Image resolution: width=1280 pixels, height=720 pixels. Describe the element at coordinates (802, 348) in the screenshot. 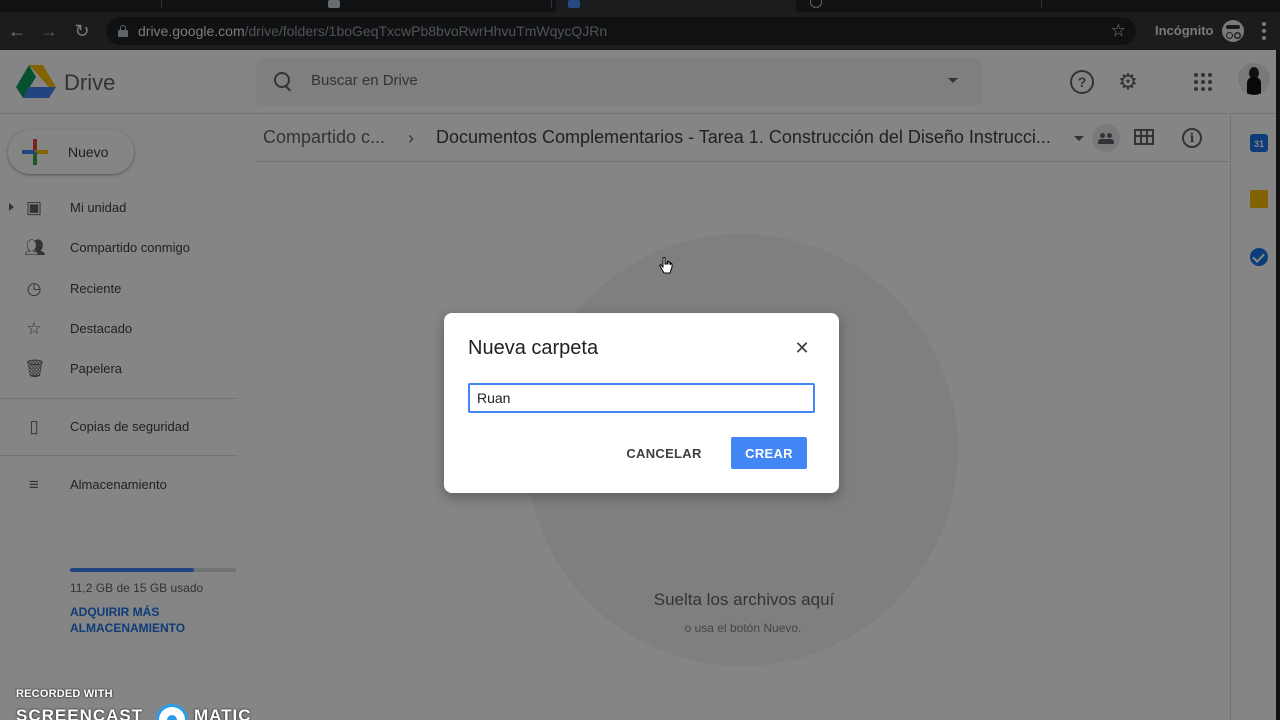

I see `close-icon: ✕` at that location.